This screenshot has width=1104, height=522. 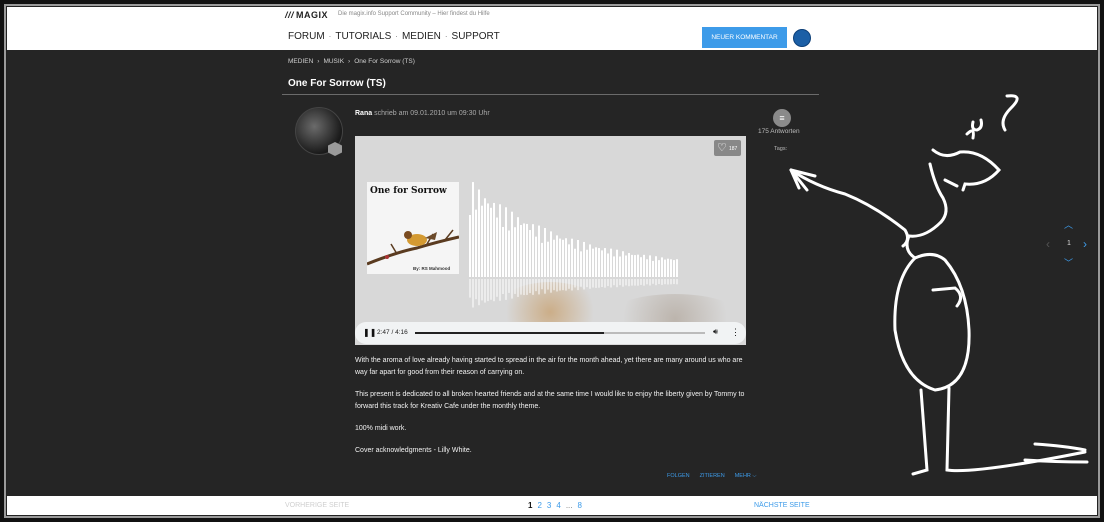 What do you see at coordinates (381, 428) in the screenshot?
I see `post-paragraph: 100% midi work.` at bounding box center [381, 428].